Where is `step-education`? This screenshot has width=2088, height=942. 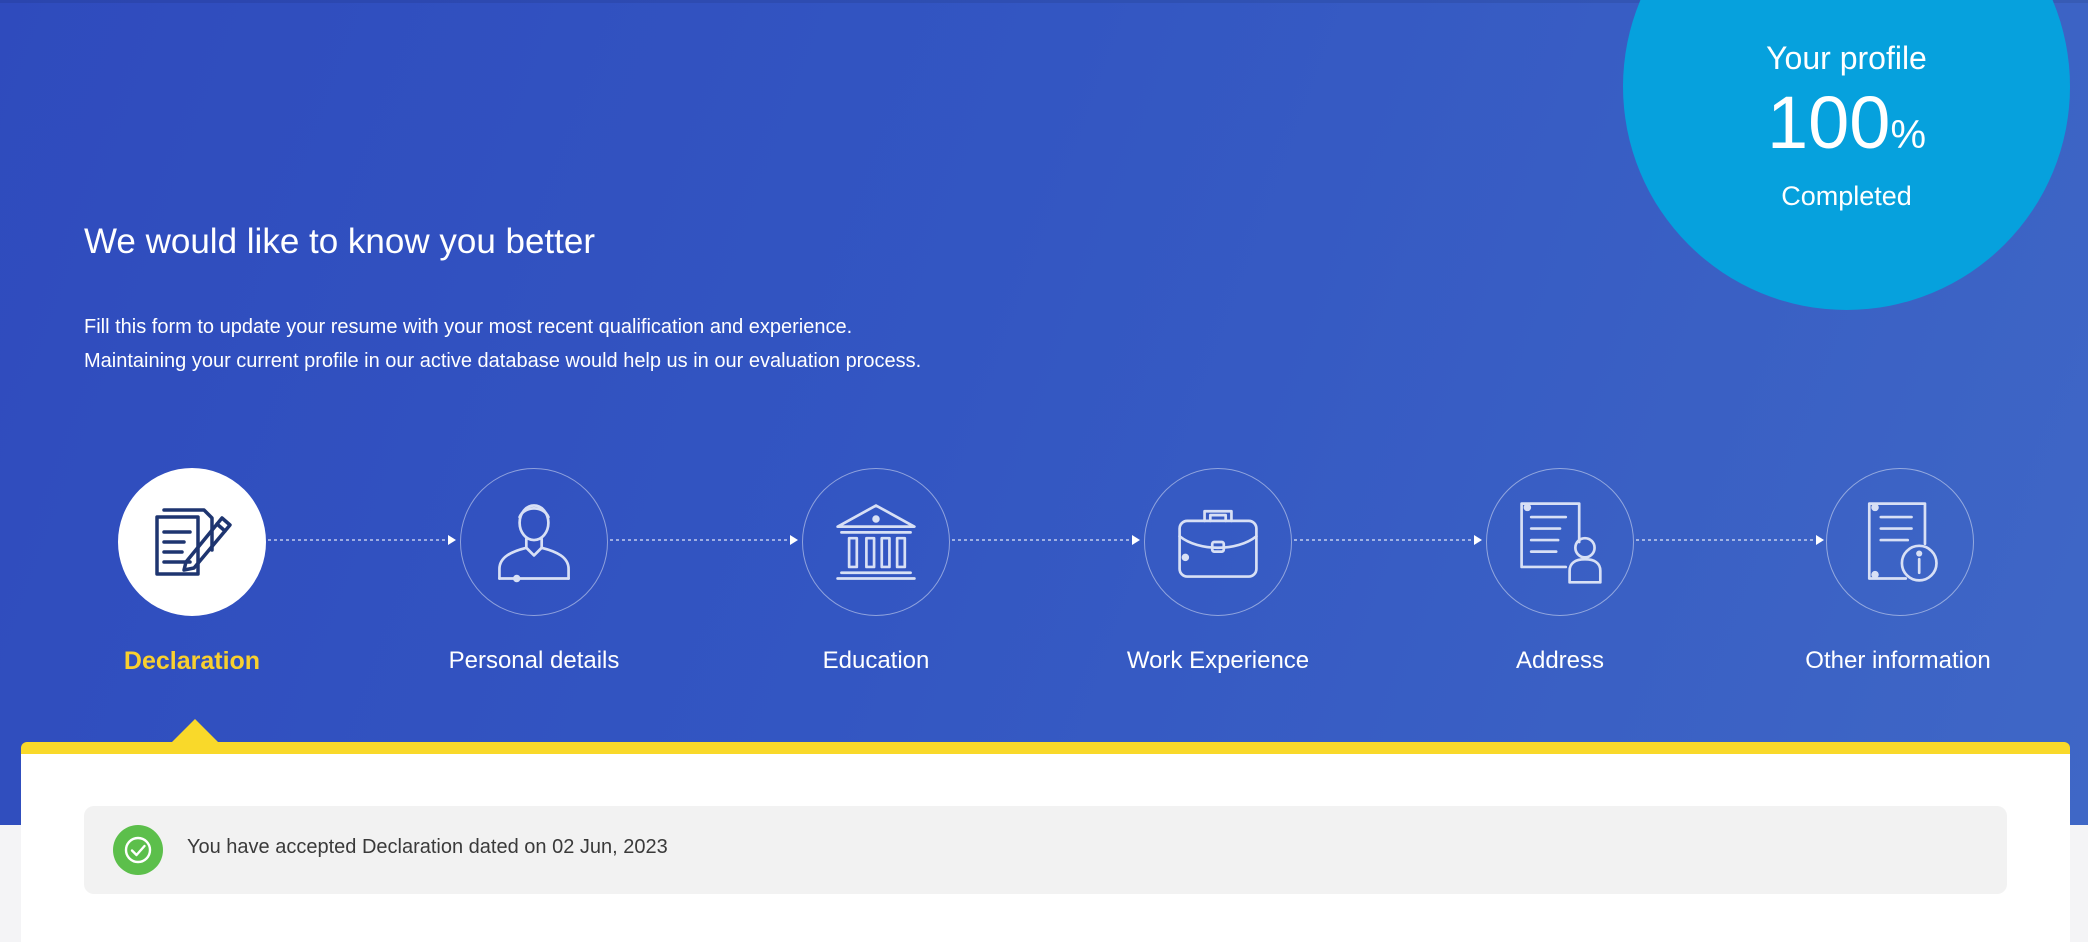
step-education is located at coordinates (876, 542).